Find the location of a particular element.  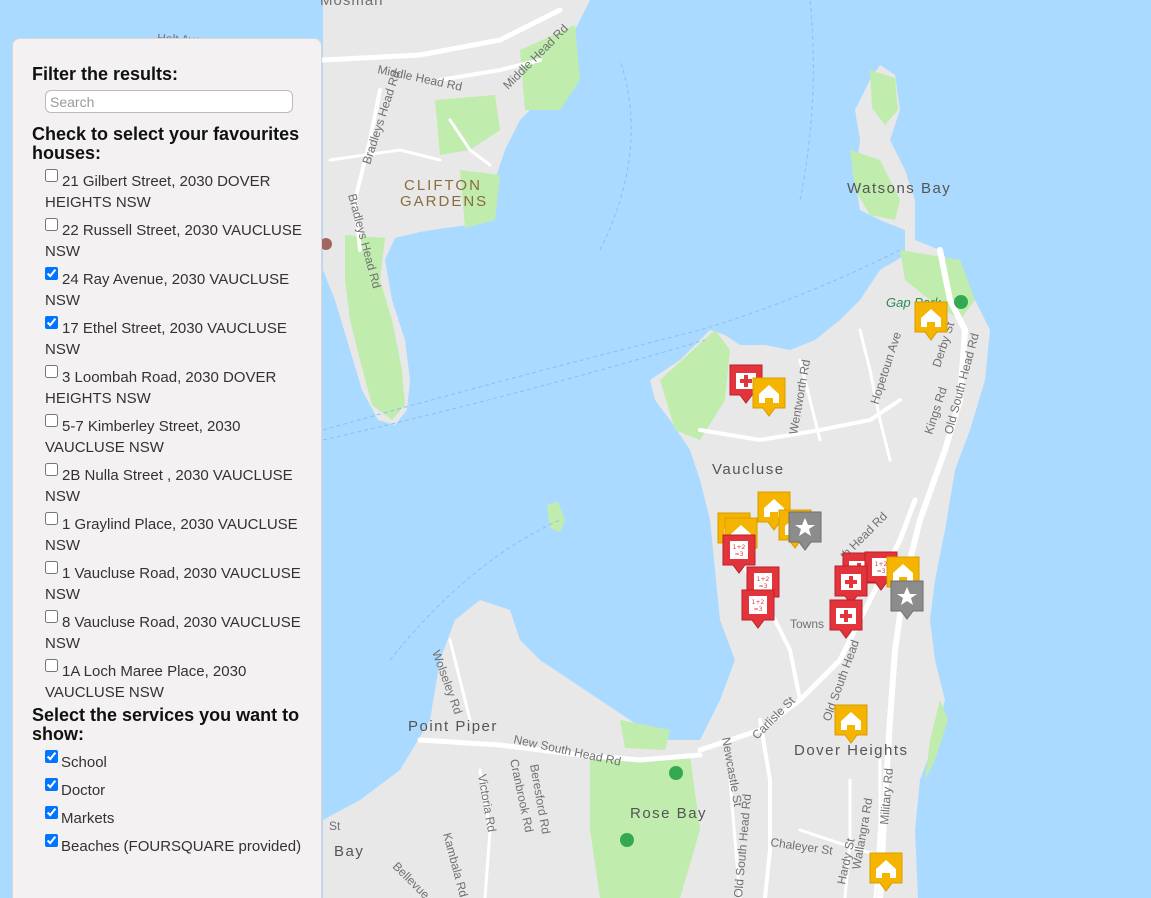

service-label: Markets is located at coordinates (88, 818).